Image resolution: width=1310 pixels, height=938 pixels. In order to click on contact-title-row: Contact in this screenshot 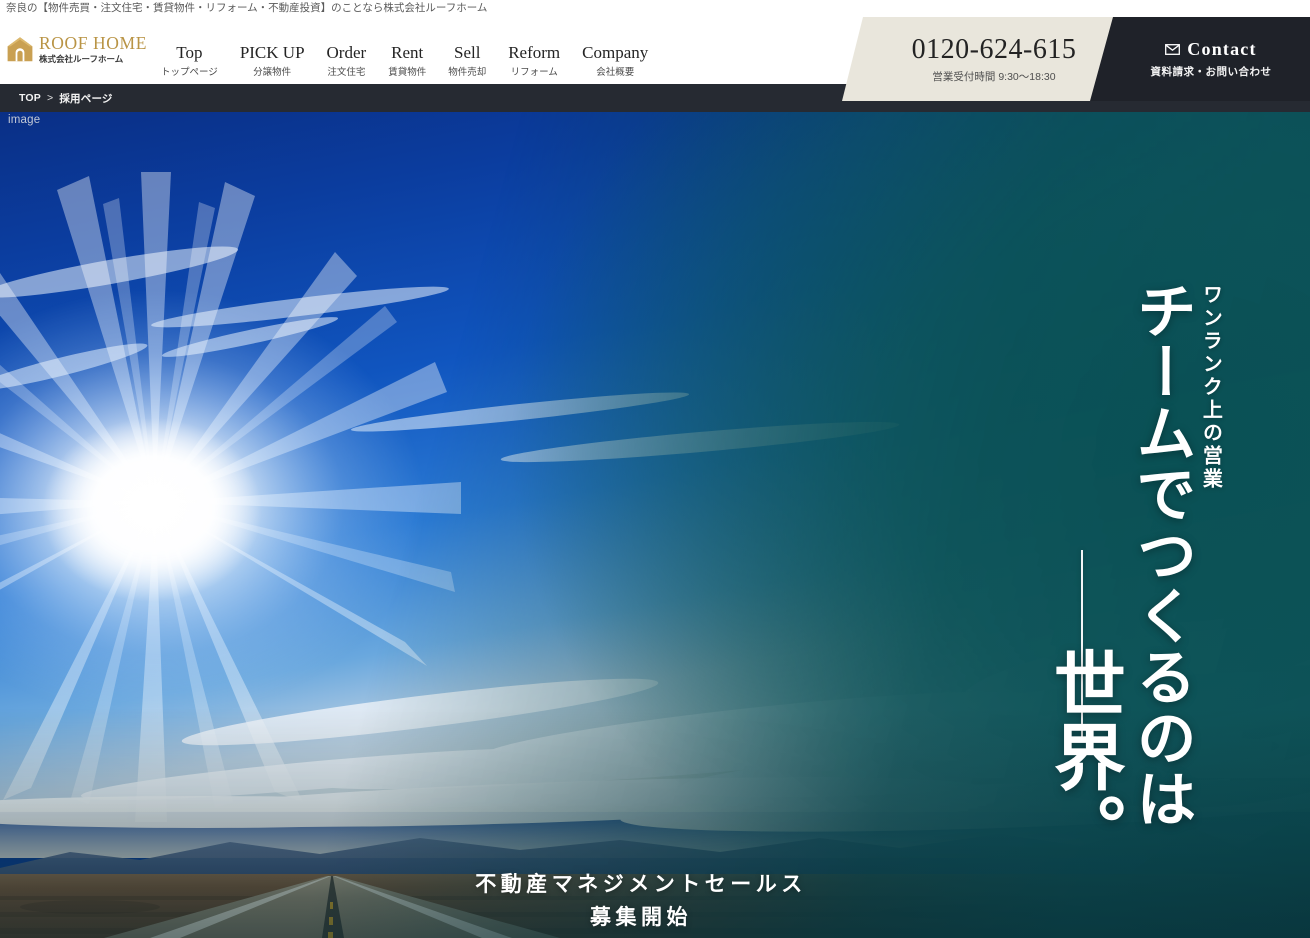, I will do `click(1210, 49)`.